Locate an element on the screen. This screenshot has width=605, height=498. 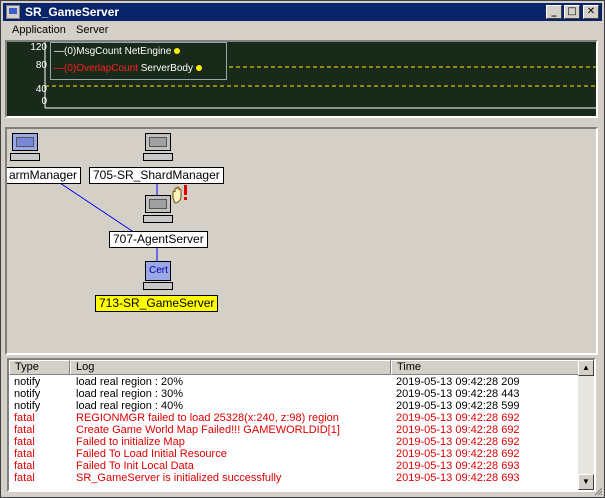
cert-badge: Cert is located at coordinates (158, 270).